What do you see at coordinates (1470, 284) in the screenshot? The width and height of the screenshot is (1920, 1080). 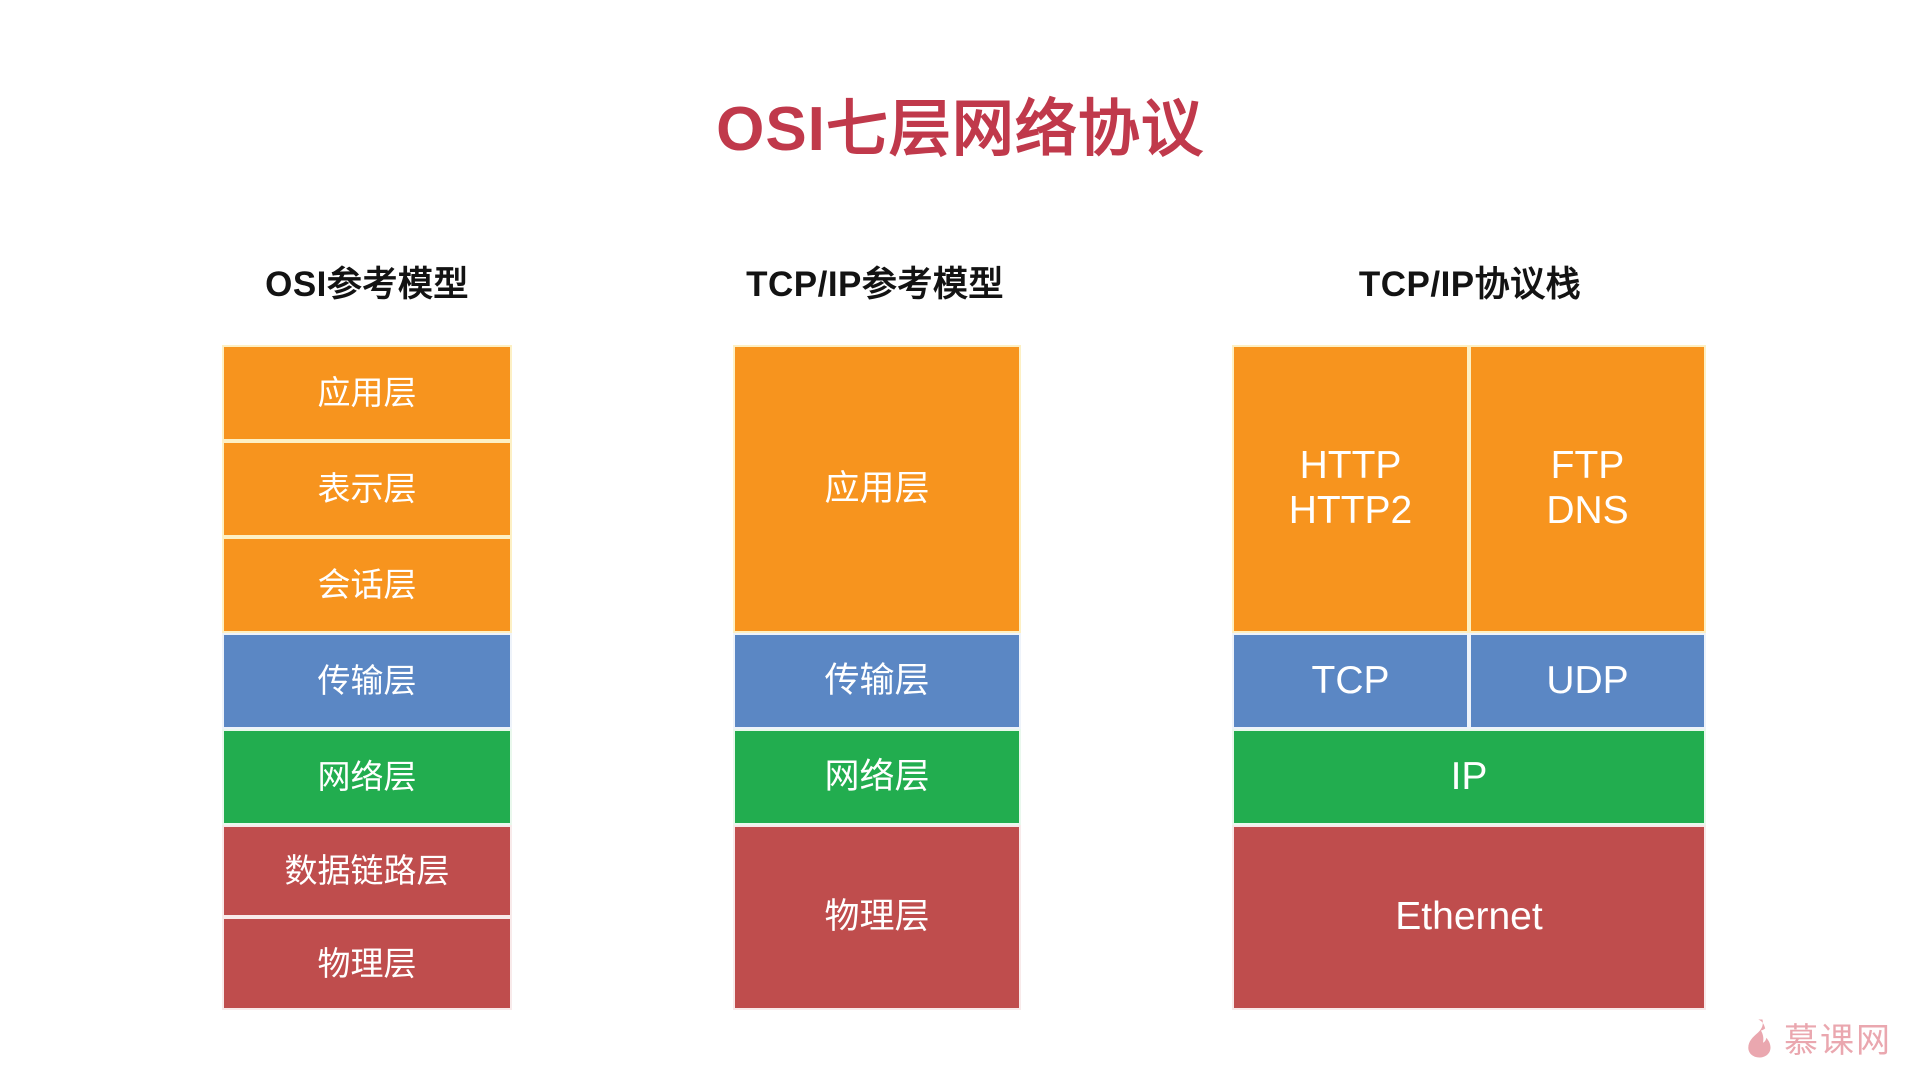 I see `column-header-tcpip-stack: TCP/IP协议栈` at bounding box center [1470, 284].